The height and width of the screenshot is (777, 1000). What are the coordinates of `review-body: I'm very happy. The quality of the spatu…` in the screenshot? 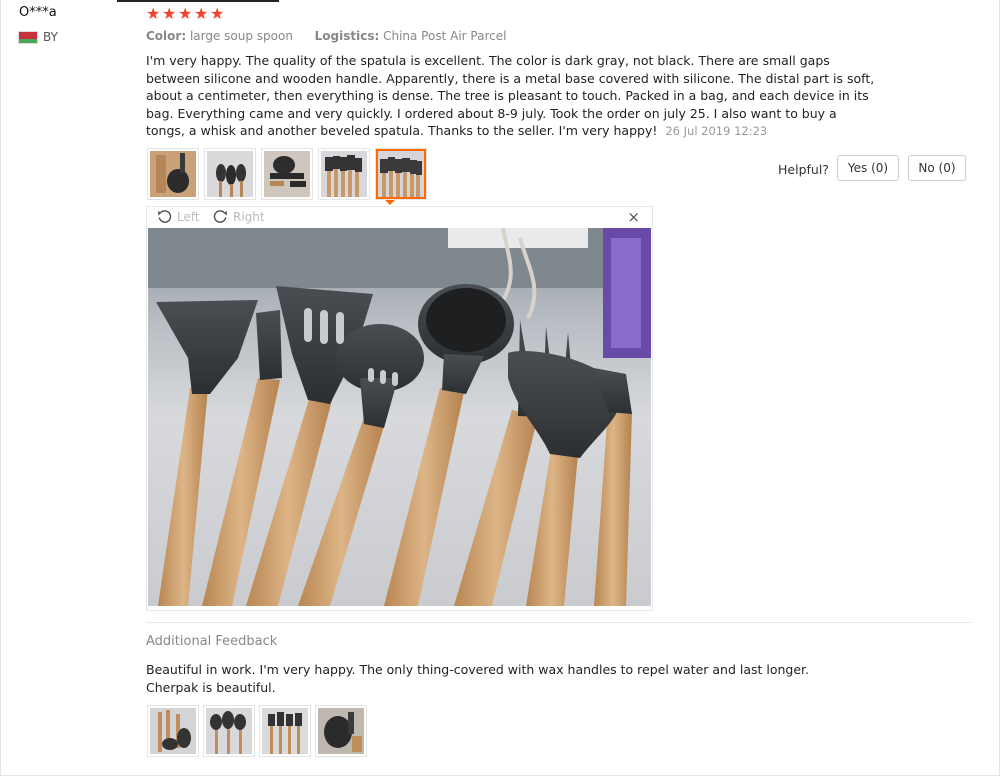 It's located at (511, 96).